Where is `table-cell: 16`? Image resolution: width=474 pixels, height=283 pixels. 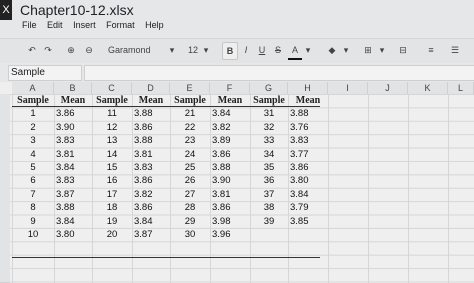 table-cell: 16 is located at coordinates (112, 180).